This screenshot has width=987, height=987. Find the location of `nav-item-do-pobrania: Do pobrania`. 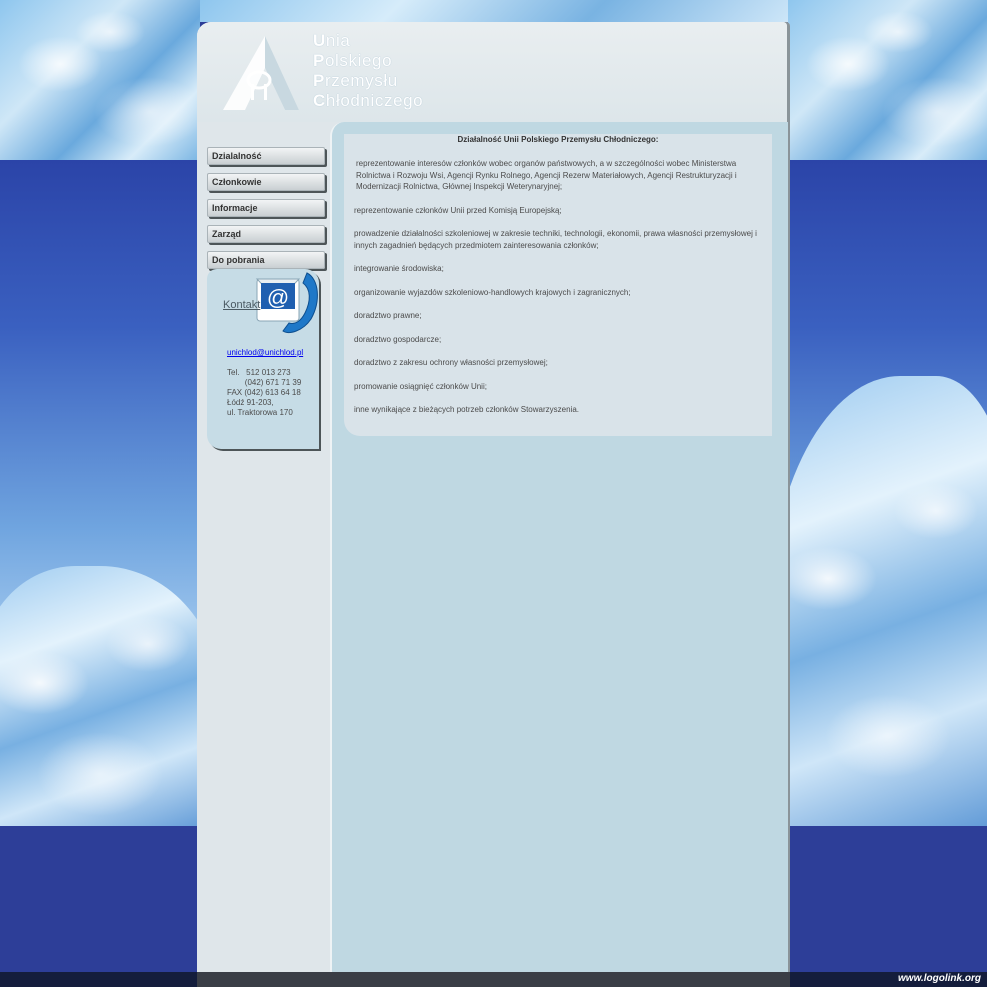

nav-item-do-pobrania: Do pobrania is located at coordinates (266, 260).